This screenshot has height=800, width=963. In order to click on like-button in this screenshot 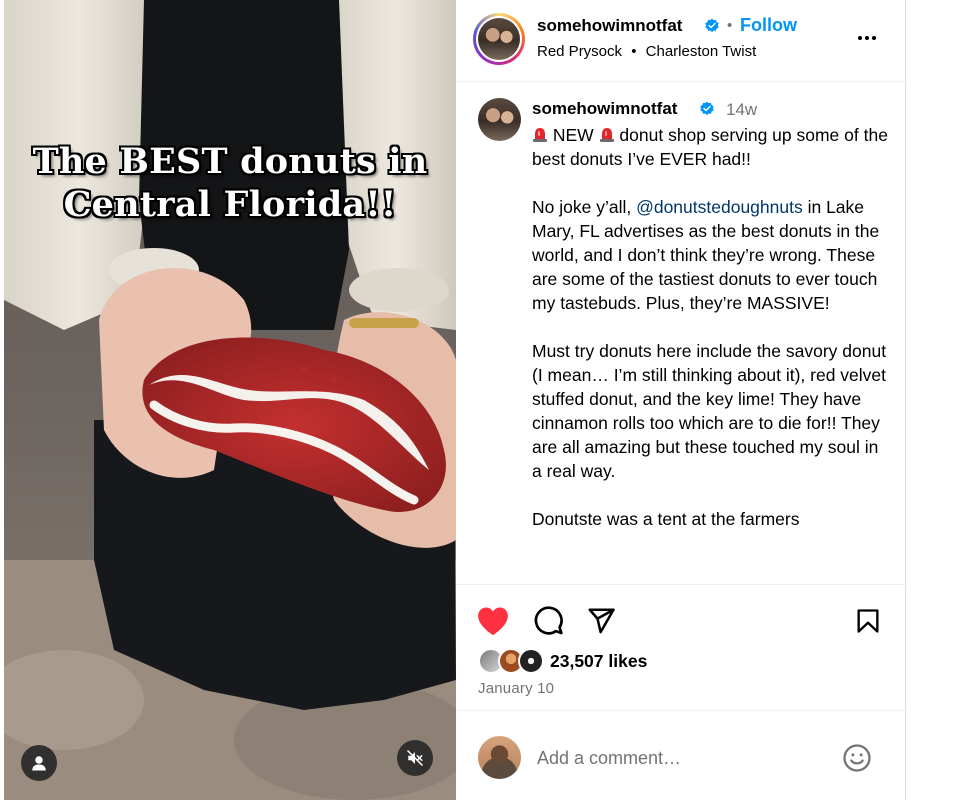, I will do `click(493, 621)`.